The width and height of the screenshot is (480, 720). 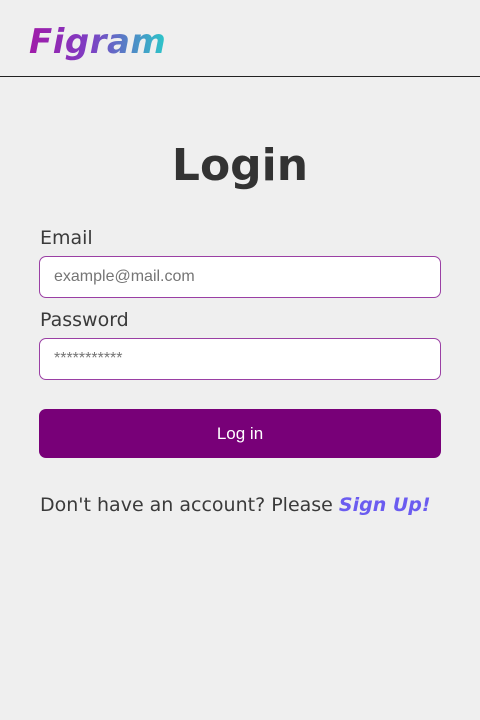 I want to click on login-button: Log in, so click(x=240, y=433).